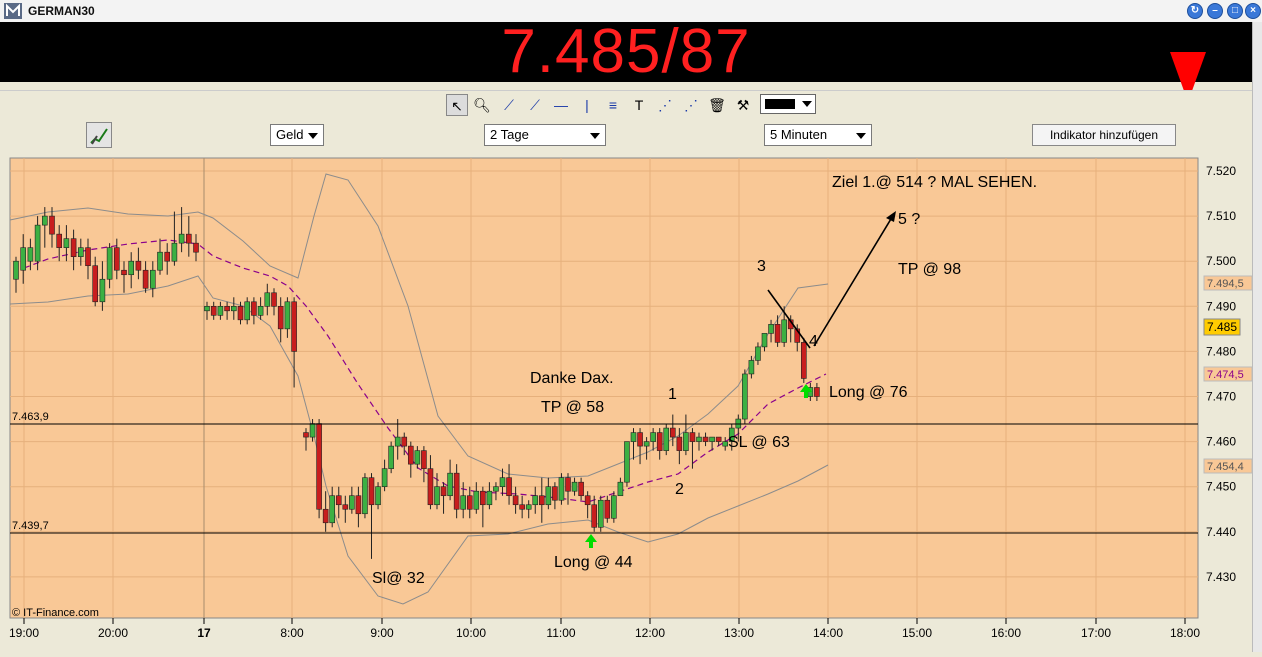 The image size is (1262, 657). Describe the element at coordinates (1104, 135) in the screenshot. I see `add-indicator-button: Indikator hinzufügen` at that location.